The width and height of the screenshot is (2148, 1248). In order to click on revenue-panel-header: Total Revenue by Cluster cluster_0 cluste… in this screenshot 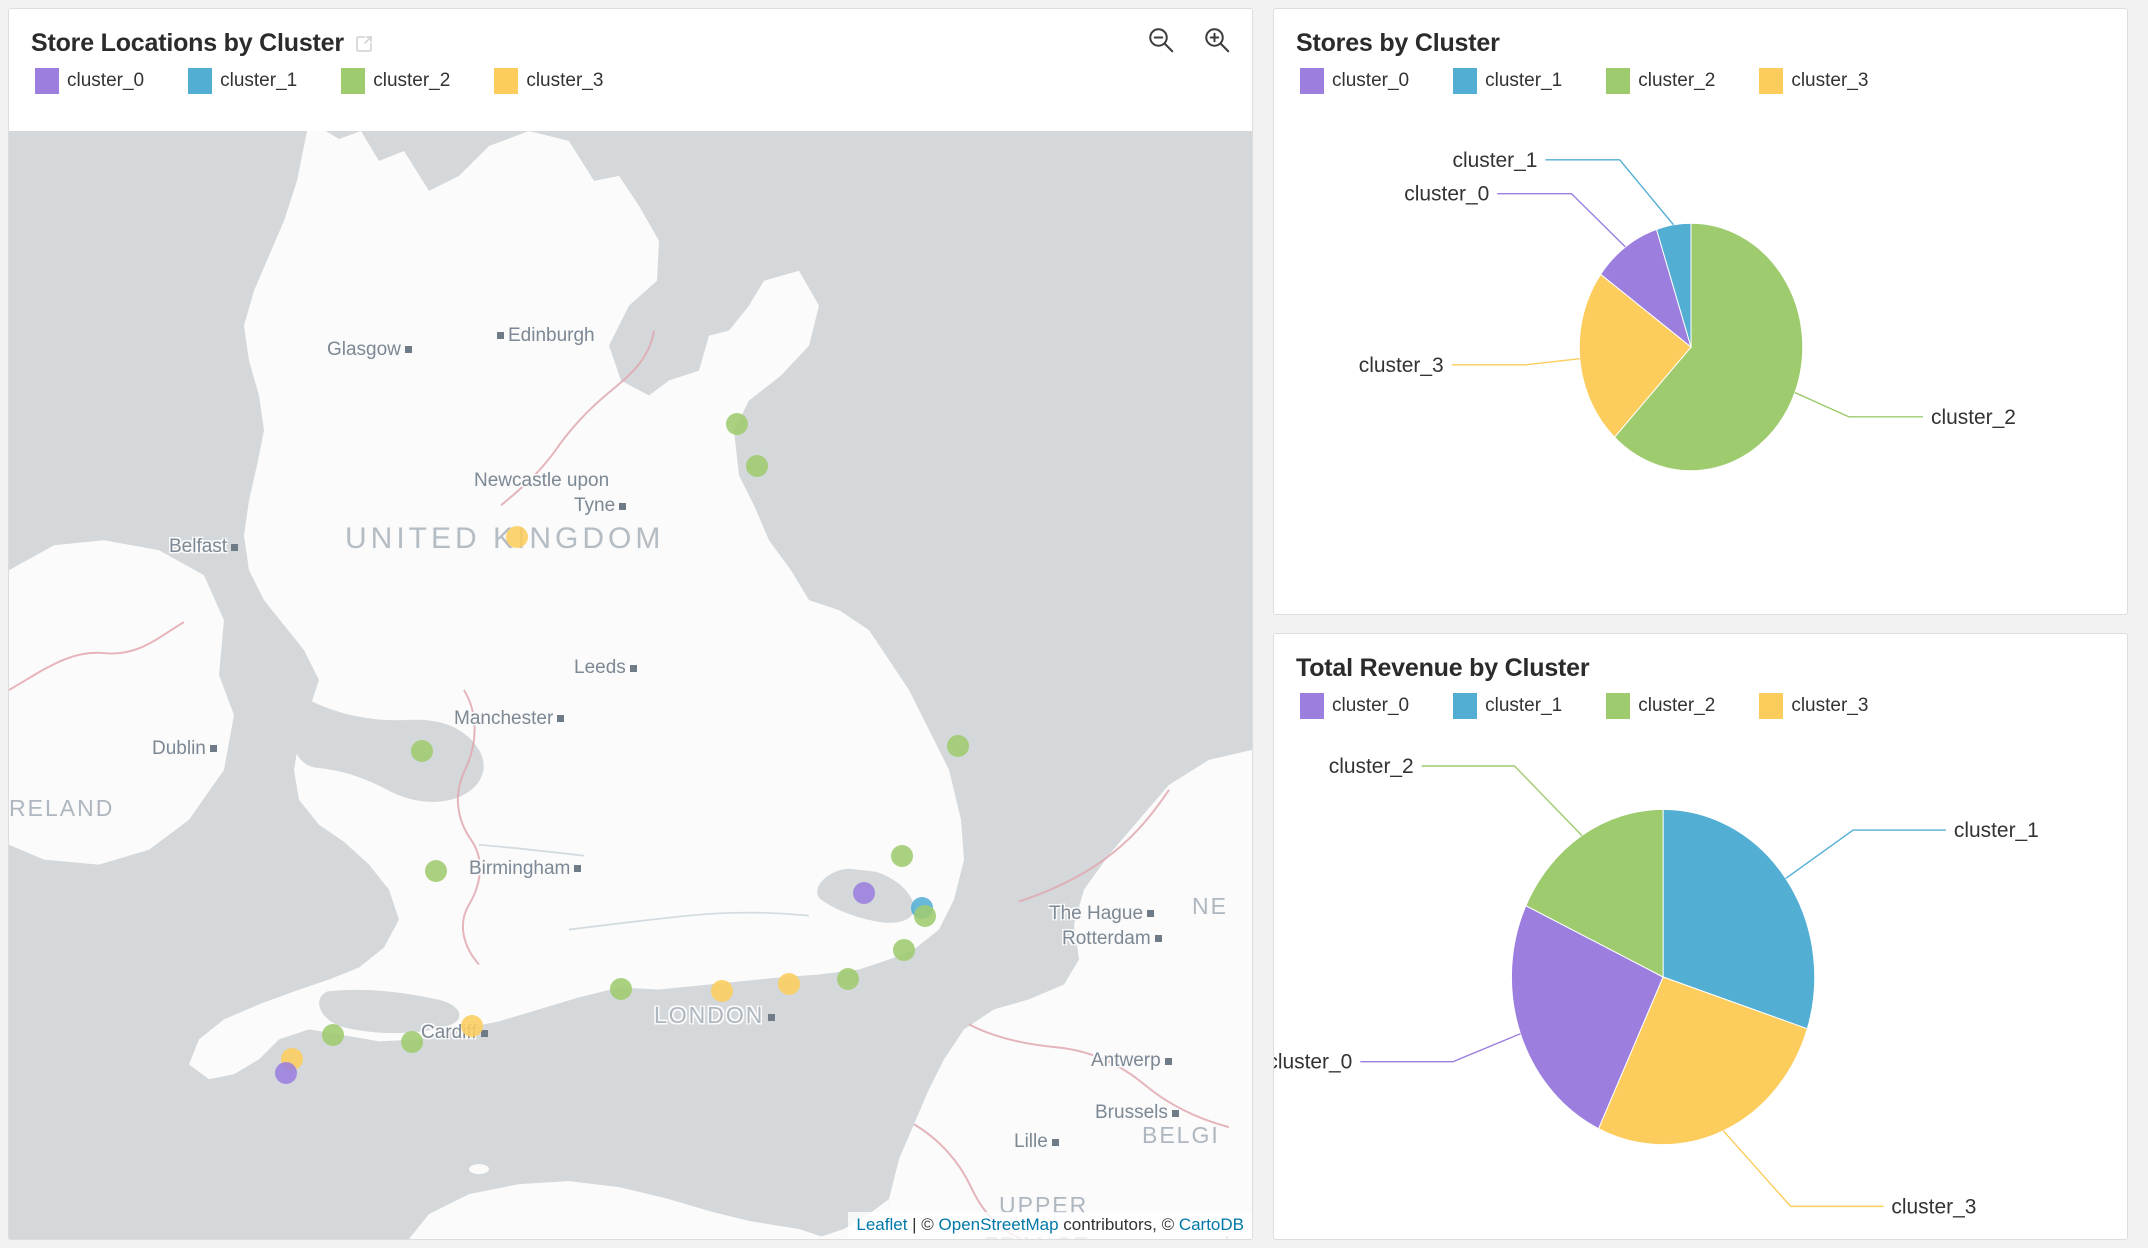, I will do `click(1700, 676)`.